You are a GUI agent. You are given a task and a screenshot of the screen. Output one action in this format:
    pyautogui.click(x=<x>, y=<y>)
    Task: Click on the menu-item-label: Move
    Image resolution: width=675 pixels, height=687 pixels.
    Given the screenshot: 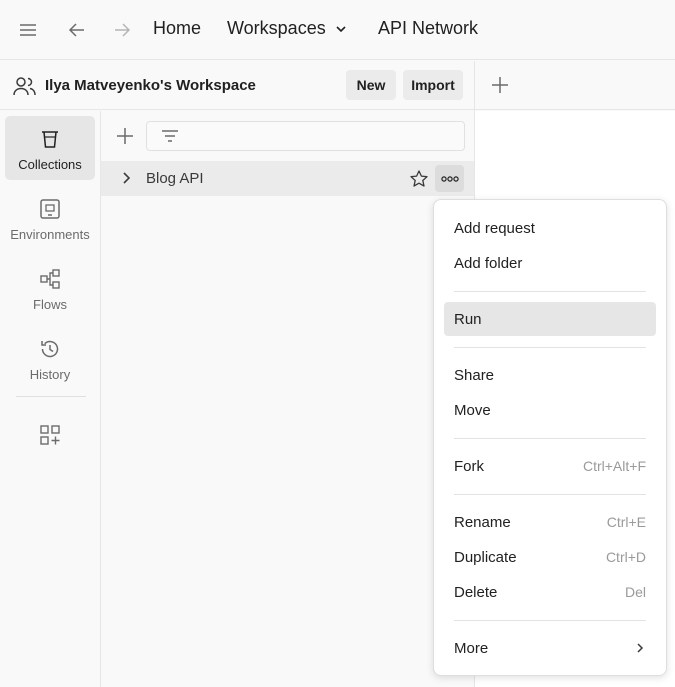 What is the action you would take?
    pyautogui.click(x=472, y=410)
    